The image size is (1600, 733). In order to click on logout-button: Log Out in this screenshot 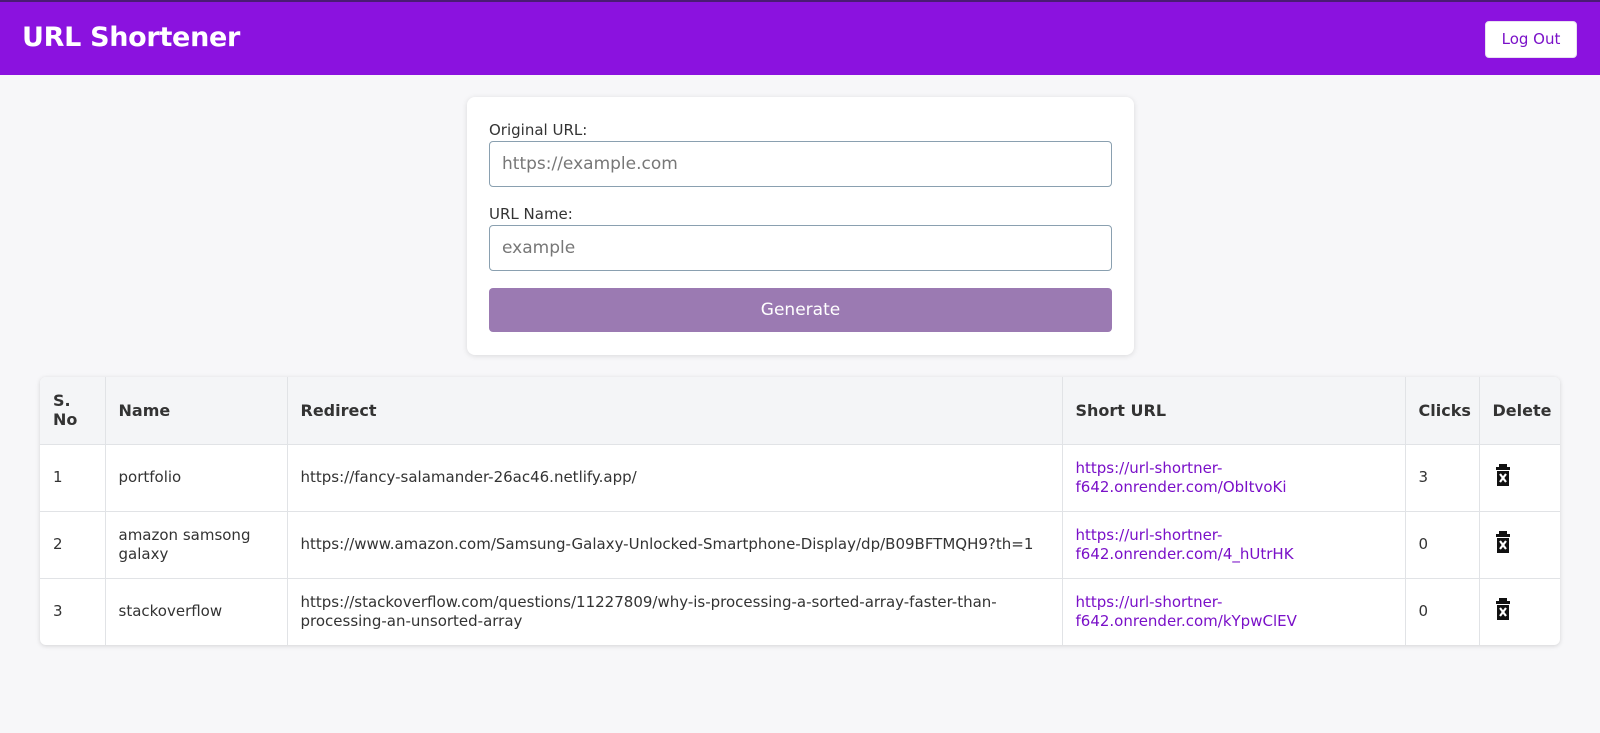, I will do `click(1531, 39)`.